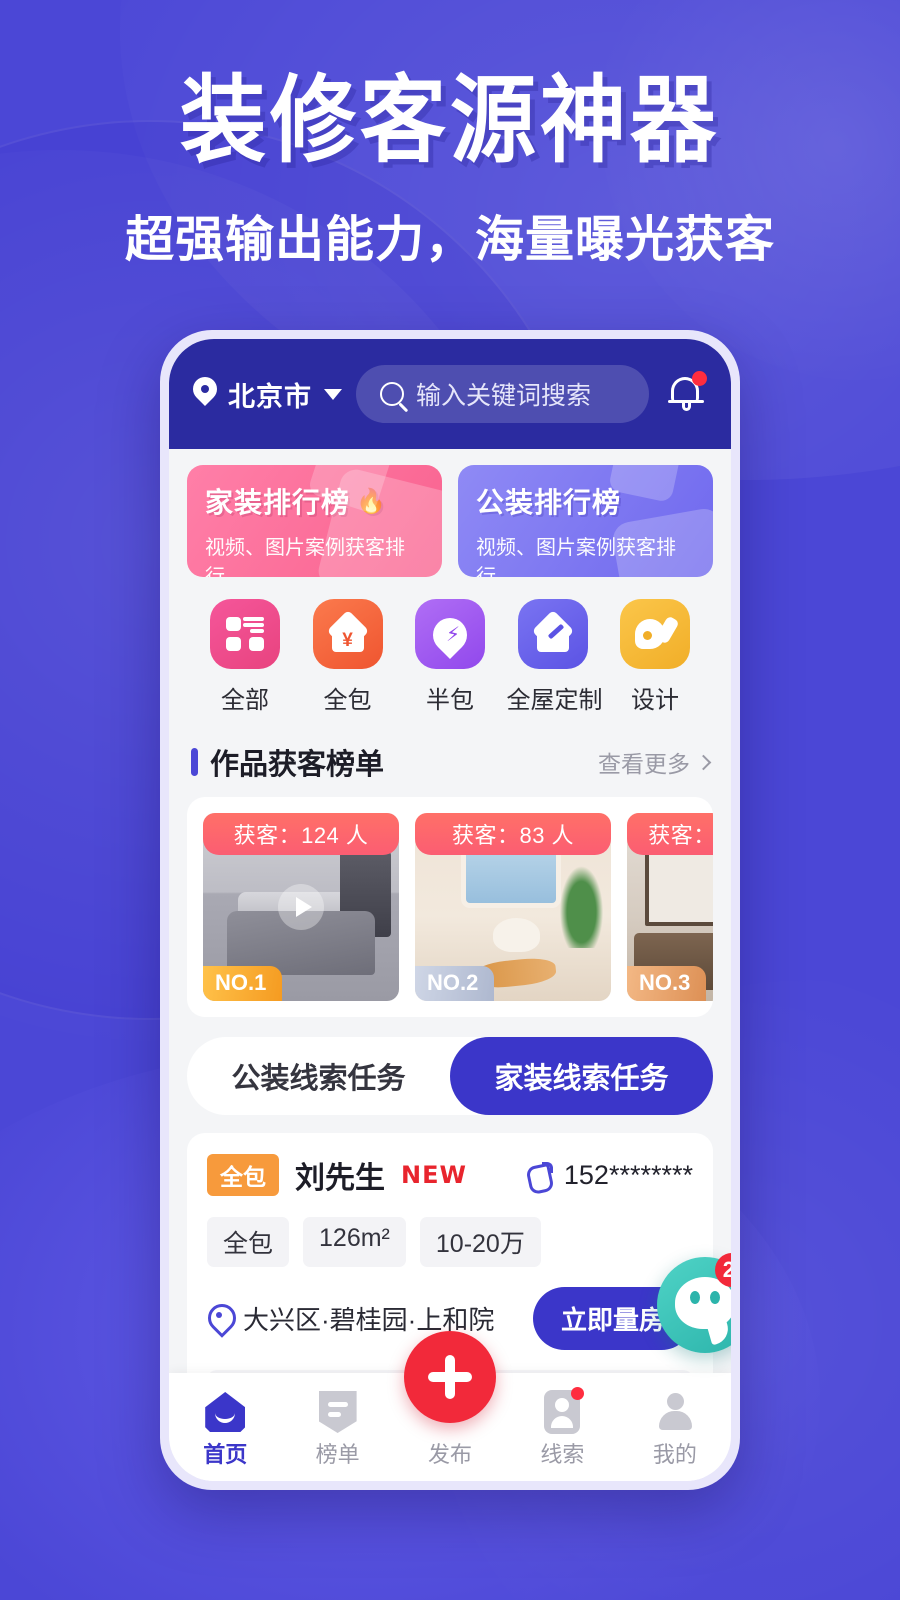 The width and height of the screenshot is (900, 1600). What do you see at coordinates (450, 700) in the screenshot?
I see `category-label: 半包` at bounding box center [450, 700].